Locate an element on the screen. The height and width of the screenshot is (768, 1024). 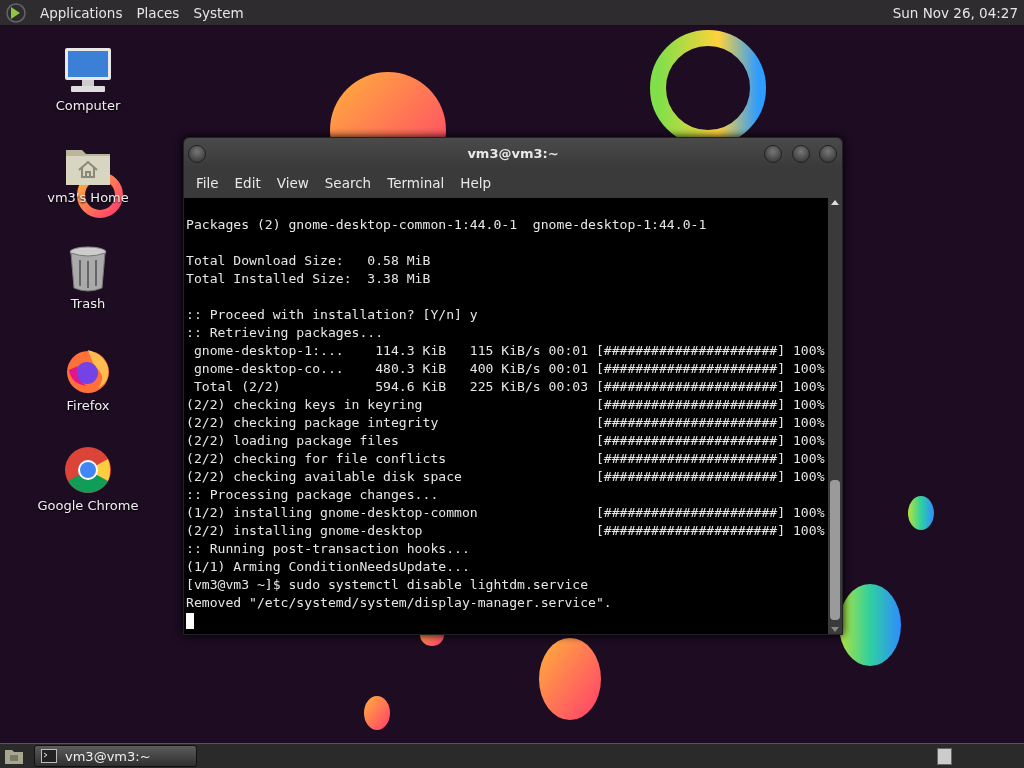
terminal-line: Total Download Size: 0.58 MiB is located at coordinates (308, 261).